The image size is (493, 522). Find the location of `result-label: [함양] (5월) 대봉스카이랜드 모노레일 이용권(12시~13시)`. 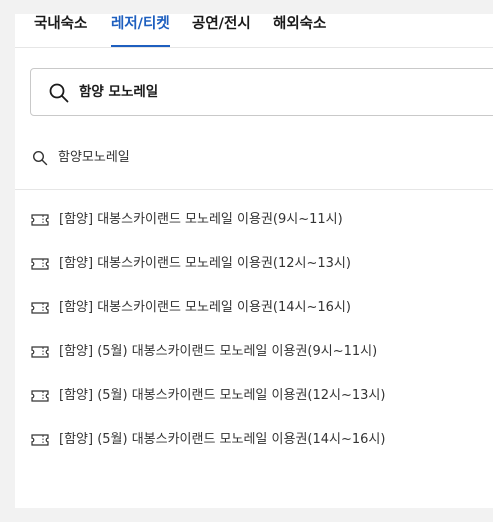

result-label: [함양] (5월) 대봉스카이랜드 모노레일 이용권(12시~13시) is located at coordinates (222, 395).